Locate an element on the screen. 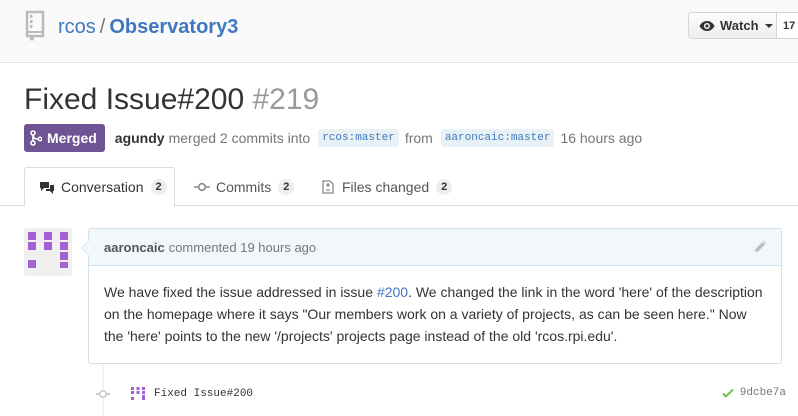  repo-icon is located at coordinates (35, 25).